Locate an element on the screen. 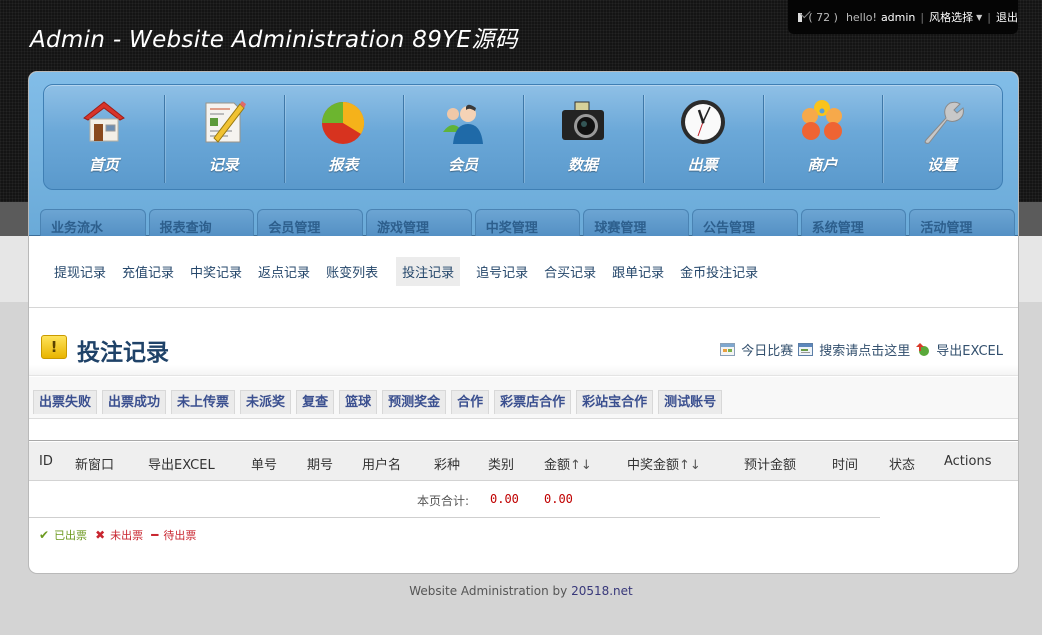 Image resolution: width=1042 pixels, height=635 pixels. filter-basketball: 篮球 is located at coordinates (358, 402).